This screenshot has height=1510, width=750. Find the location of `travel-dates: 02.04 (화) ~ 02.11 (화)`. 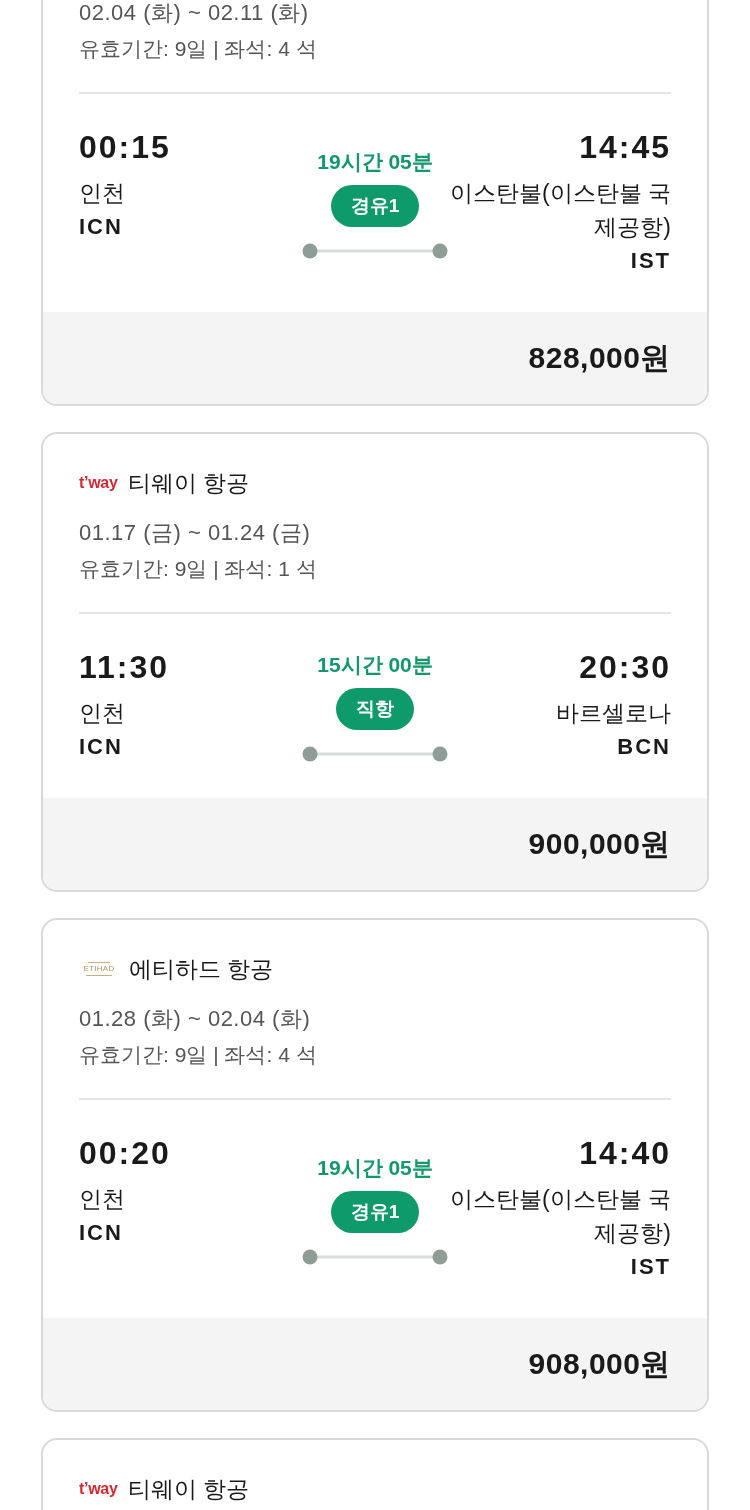

travel-dates: 02.04 (화) ~ 02.11 (화) is located at coordinates (194, 13).